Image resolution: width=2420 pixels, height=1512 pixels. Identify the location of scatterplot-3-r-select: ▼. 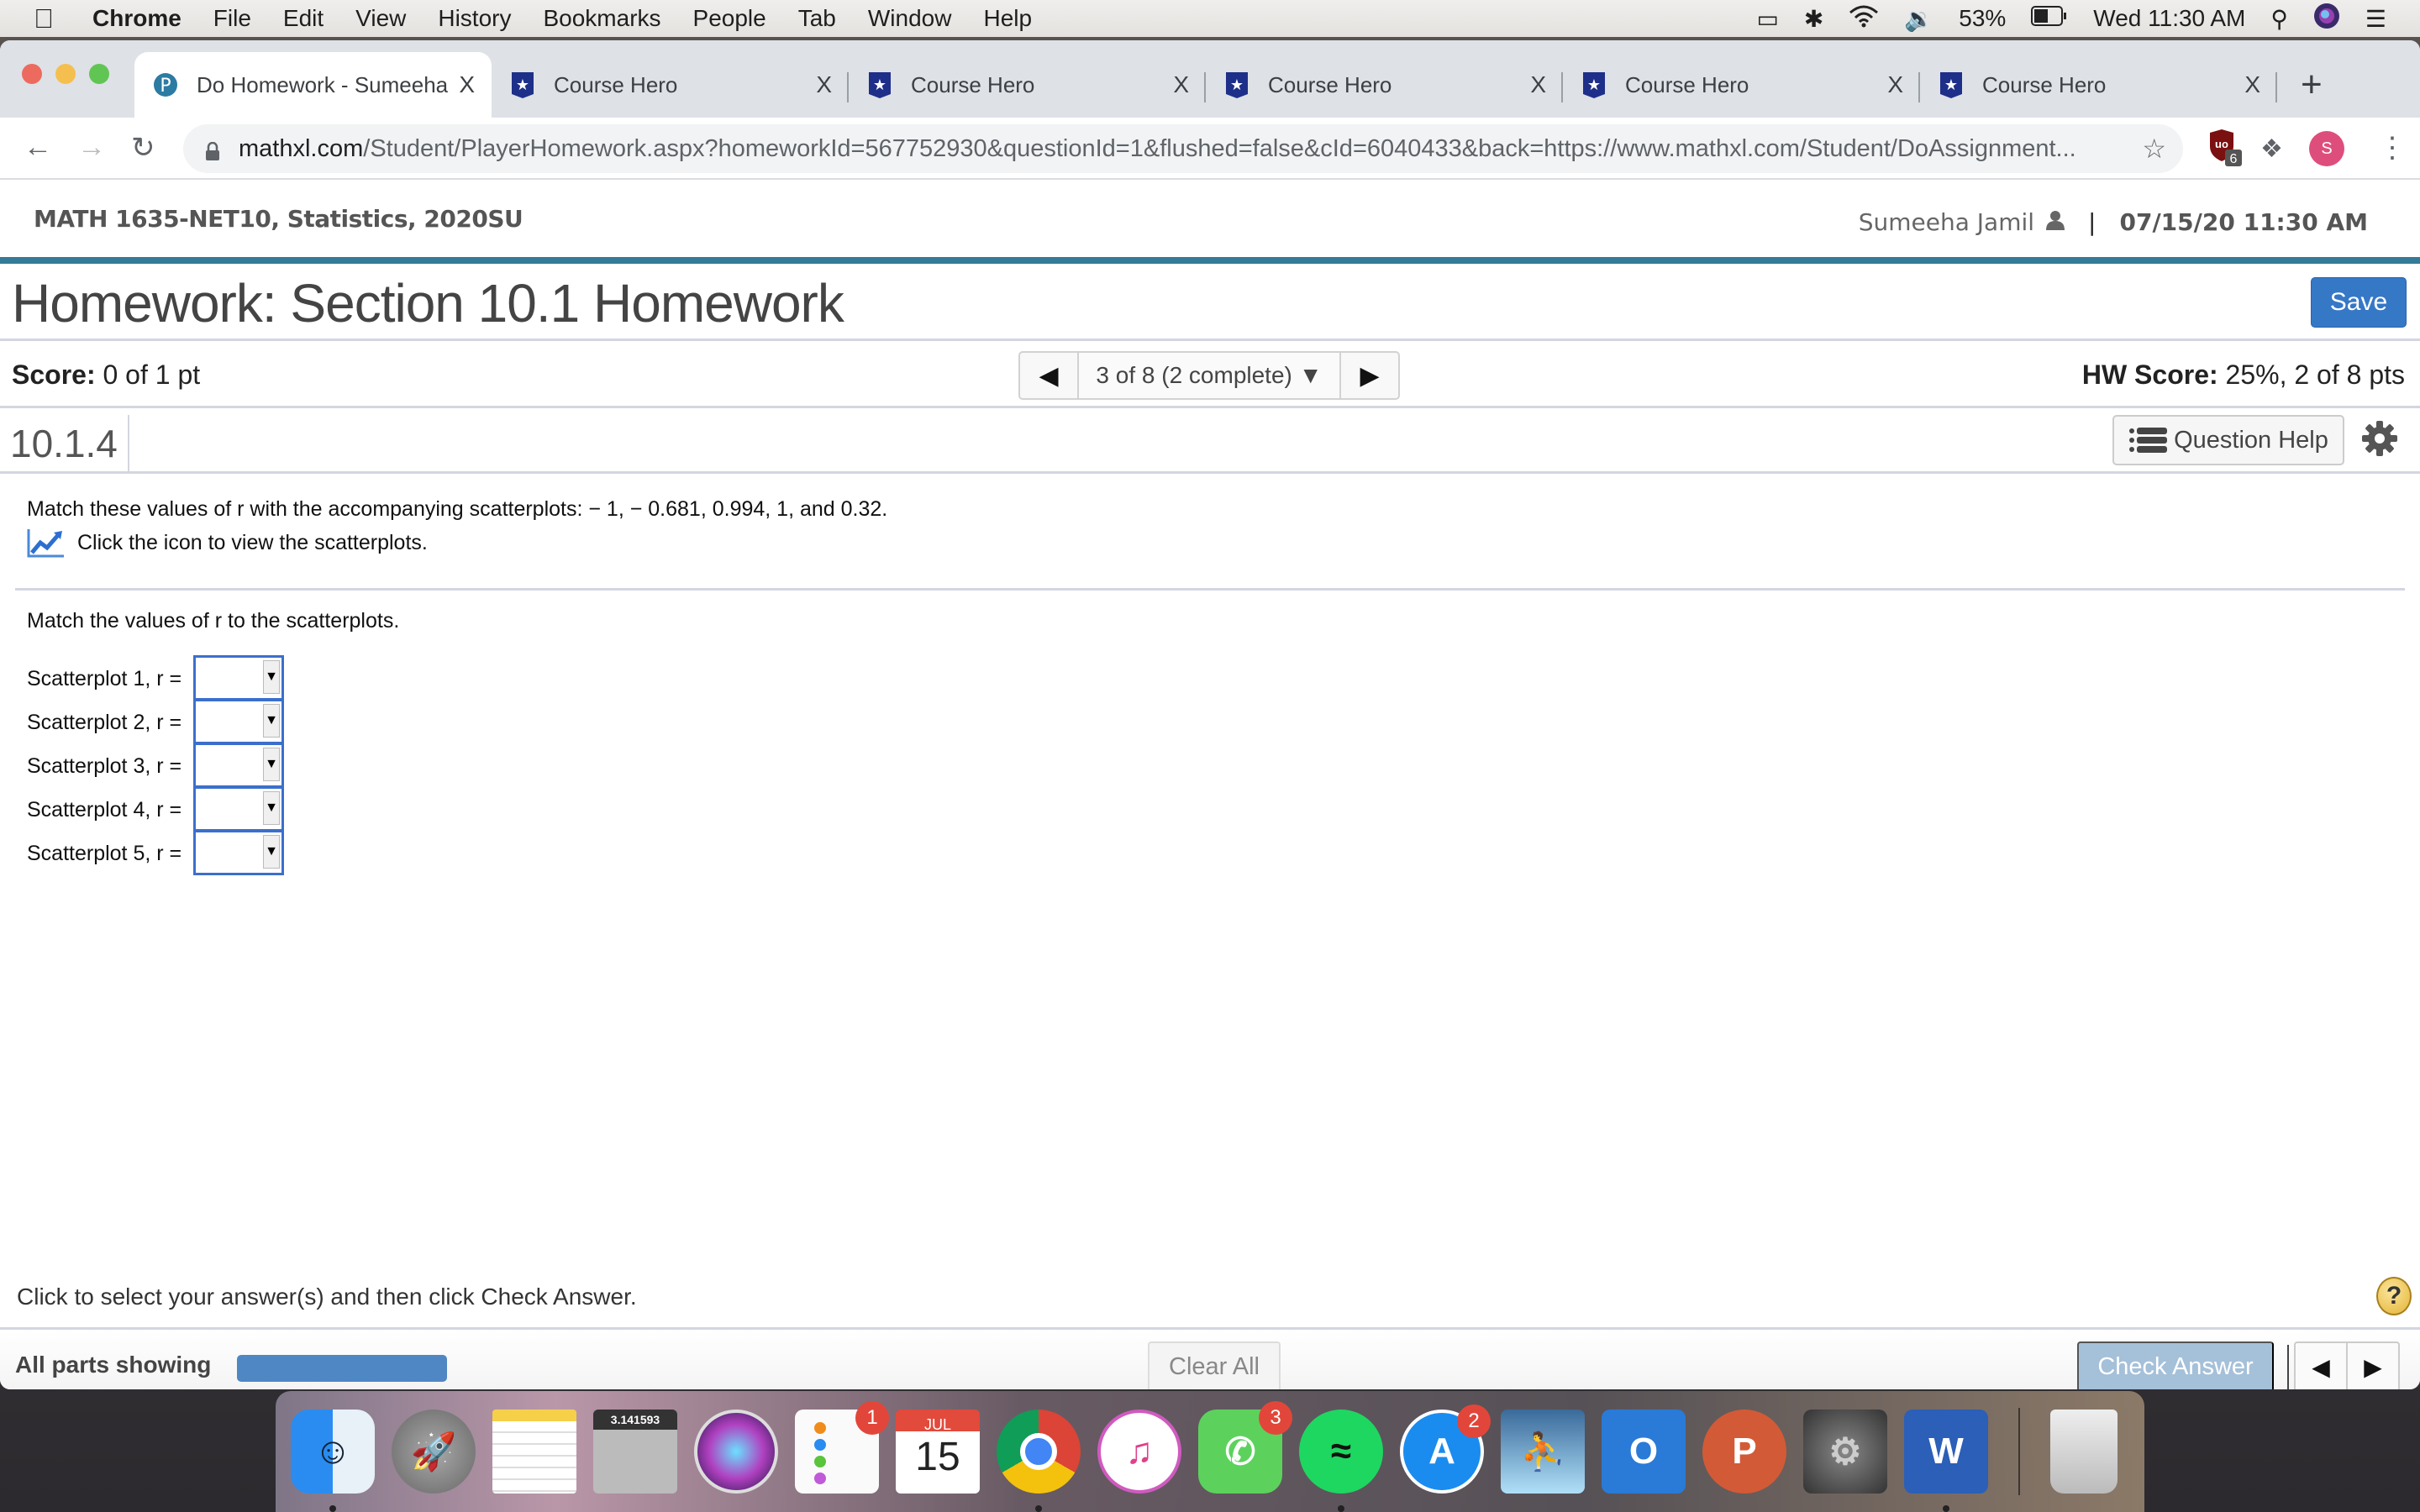
(239, 765).